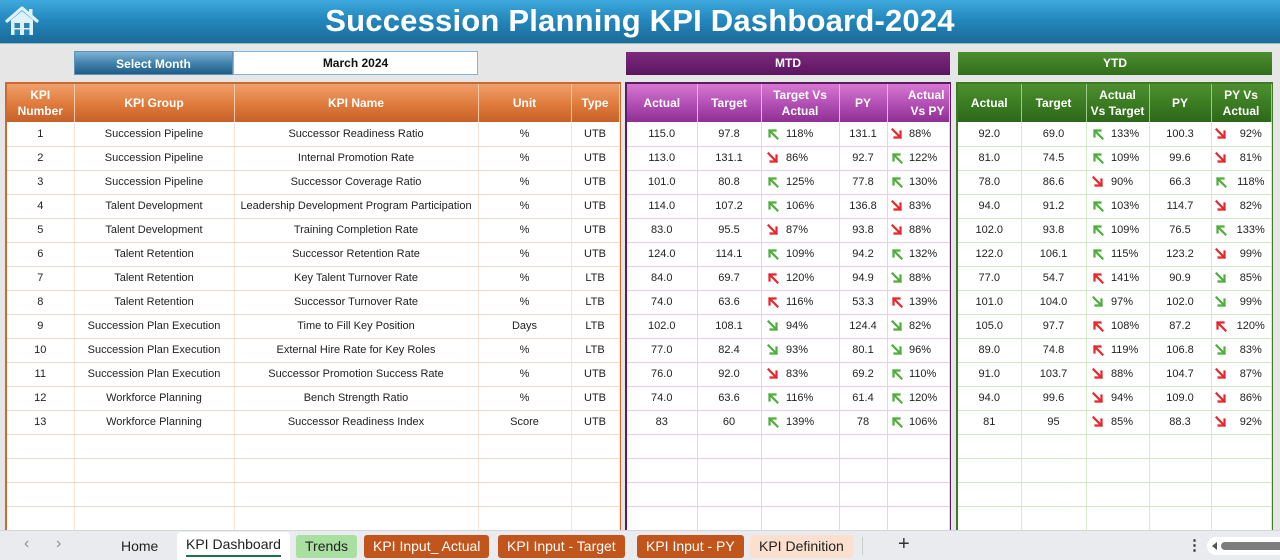  I want to click on mtd-actual-cell: 83.0, so click(662, 230).